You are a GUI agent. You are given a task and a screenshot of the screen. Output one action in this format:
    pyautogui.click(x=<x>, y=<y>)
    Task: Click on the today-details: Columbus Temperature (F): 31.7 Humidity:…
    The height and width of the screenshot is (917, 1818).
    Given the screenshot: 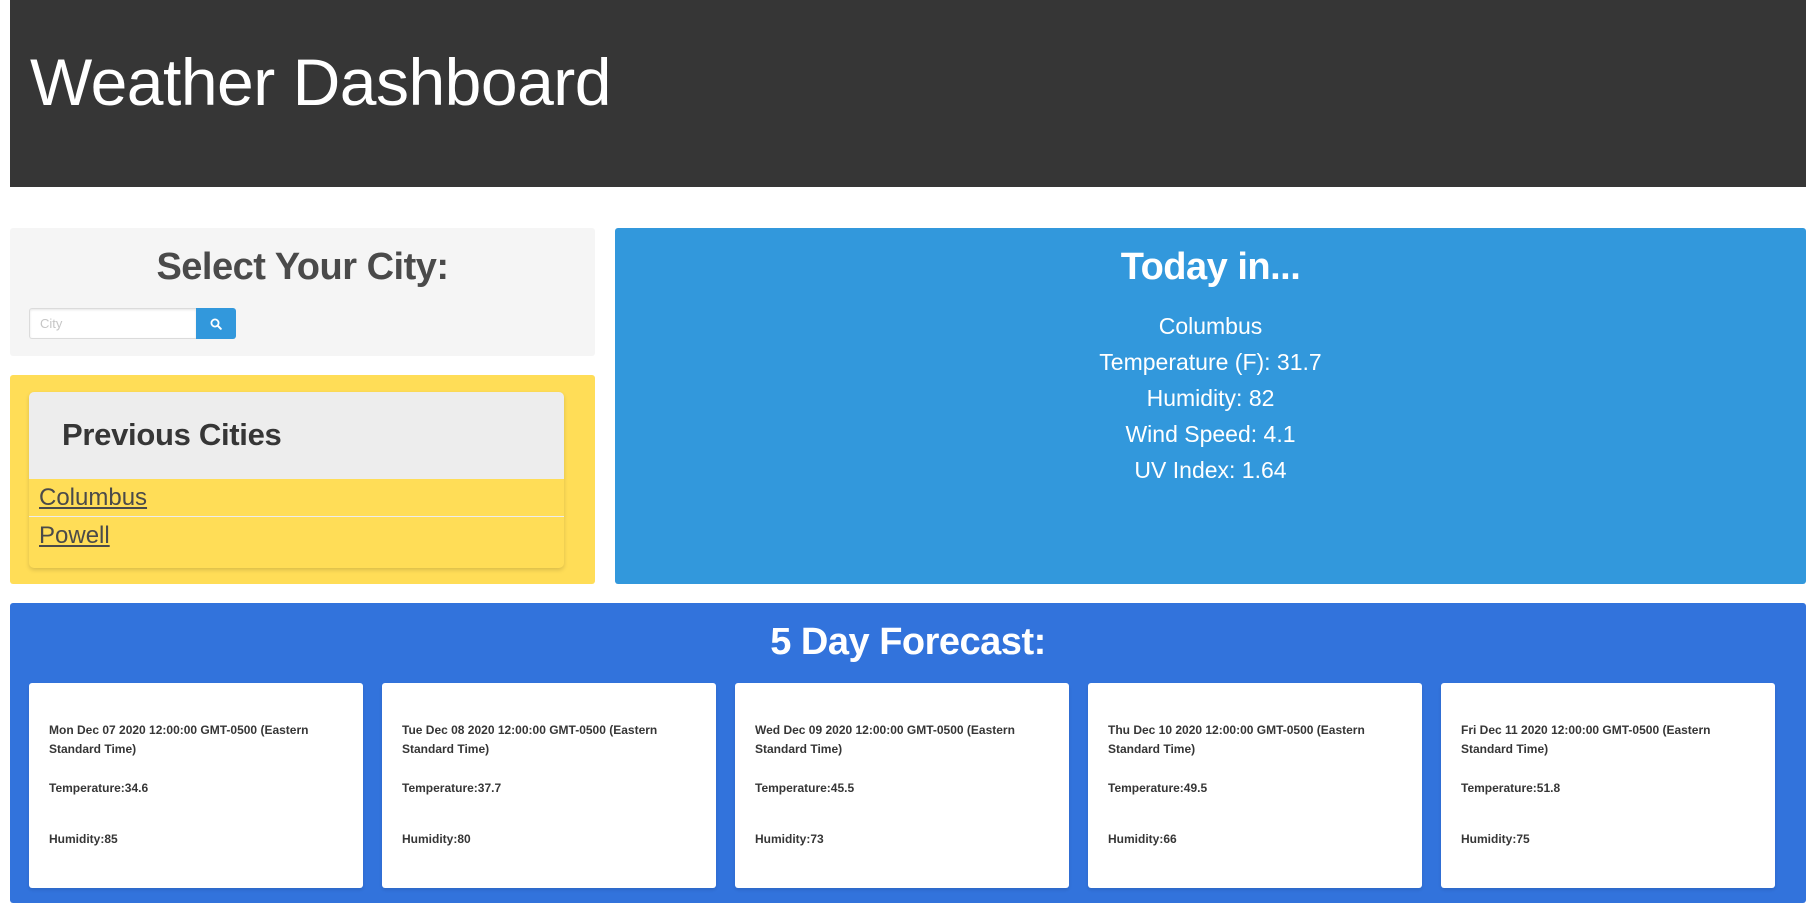 What is the action you would take?
    pyautogui.click(x=1210, y=398)
    